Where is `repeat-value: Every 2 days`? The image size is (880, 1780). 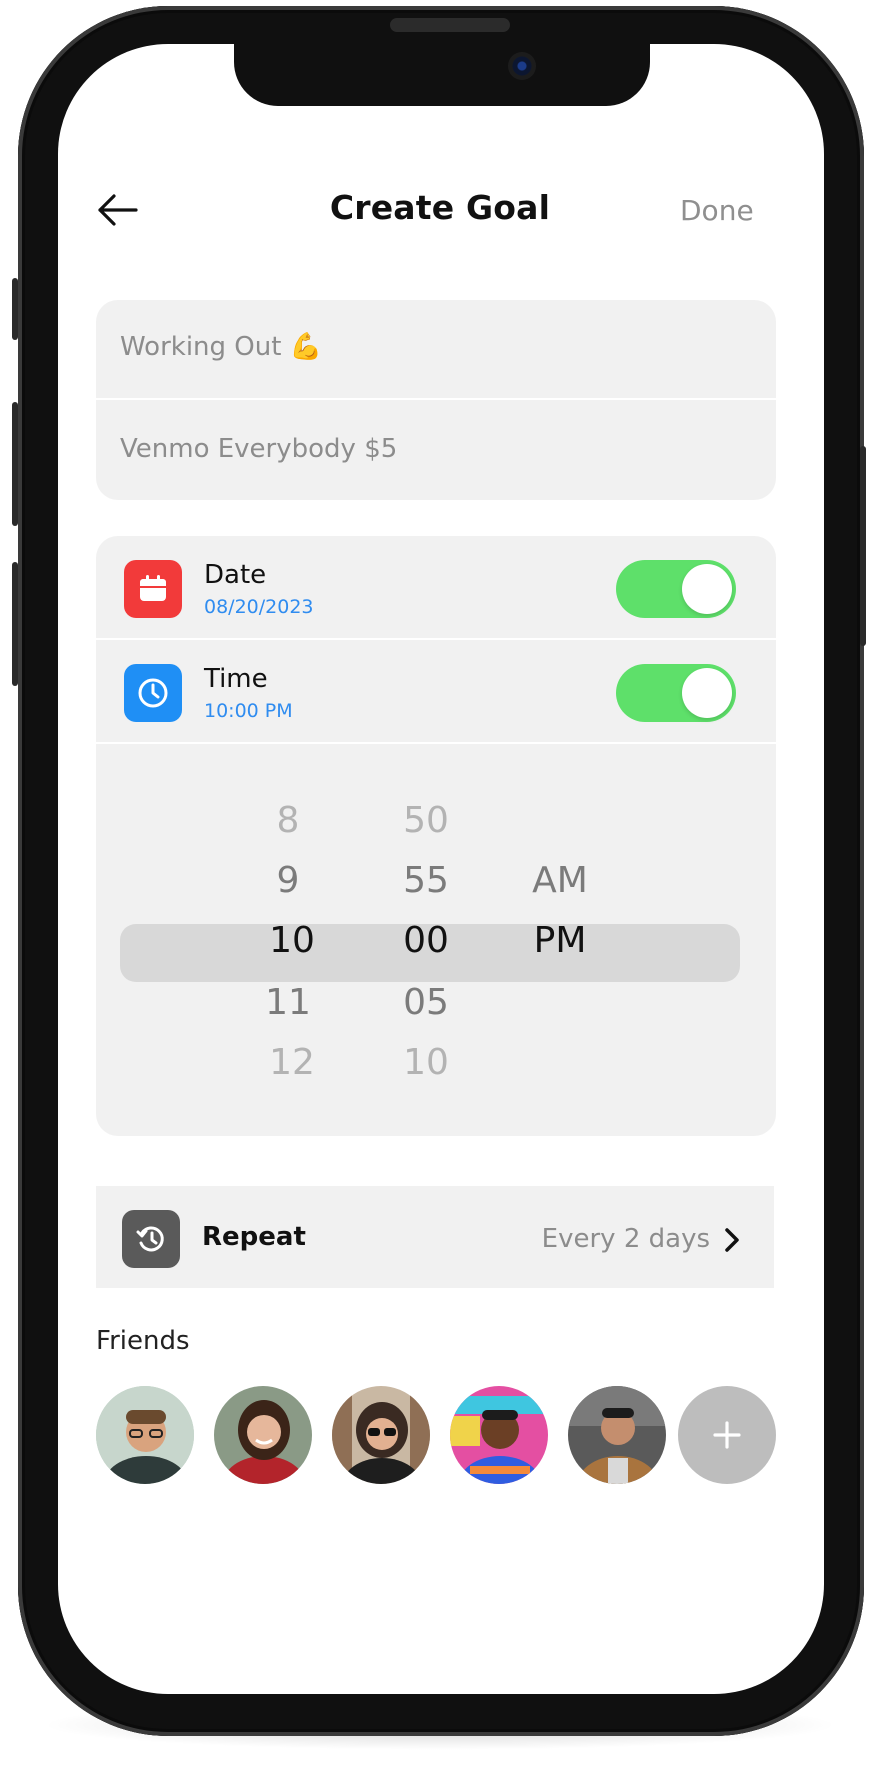
repeat-value: Every 2 days is located at coordinates (615, 1239).